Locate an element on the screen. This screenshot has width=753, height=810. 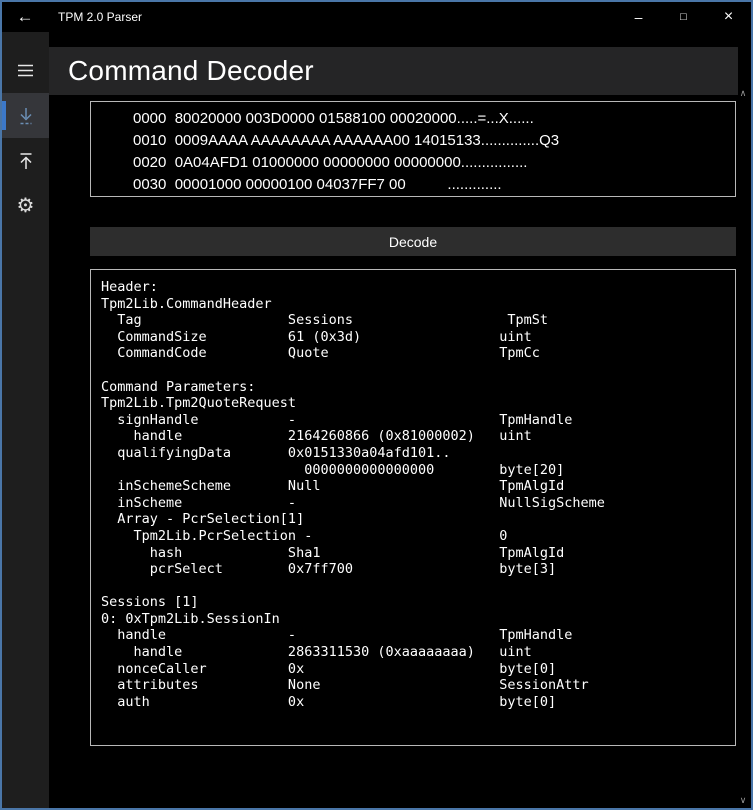
sidebar-item-response-decoder is located at coordinates (25, 160).